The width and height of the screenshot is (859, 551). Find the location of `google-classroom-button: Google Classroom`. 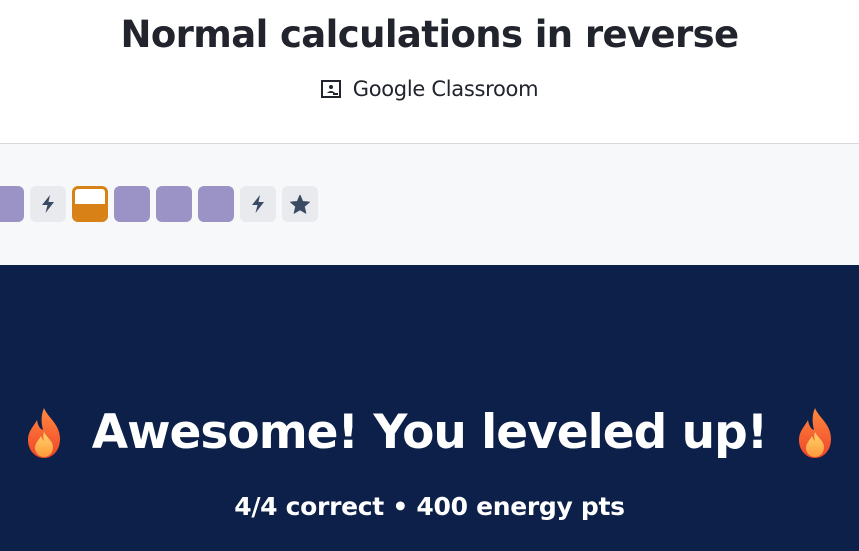

google-classroom-button: Google Classroom is located at coordinates (429, 89).